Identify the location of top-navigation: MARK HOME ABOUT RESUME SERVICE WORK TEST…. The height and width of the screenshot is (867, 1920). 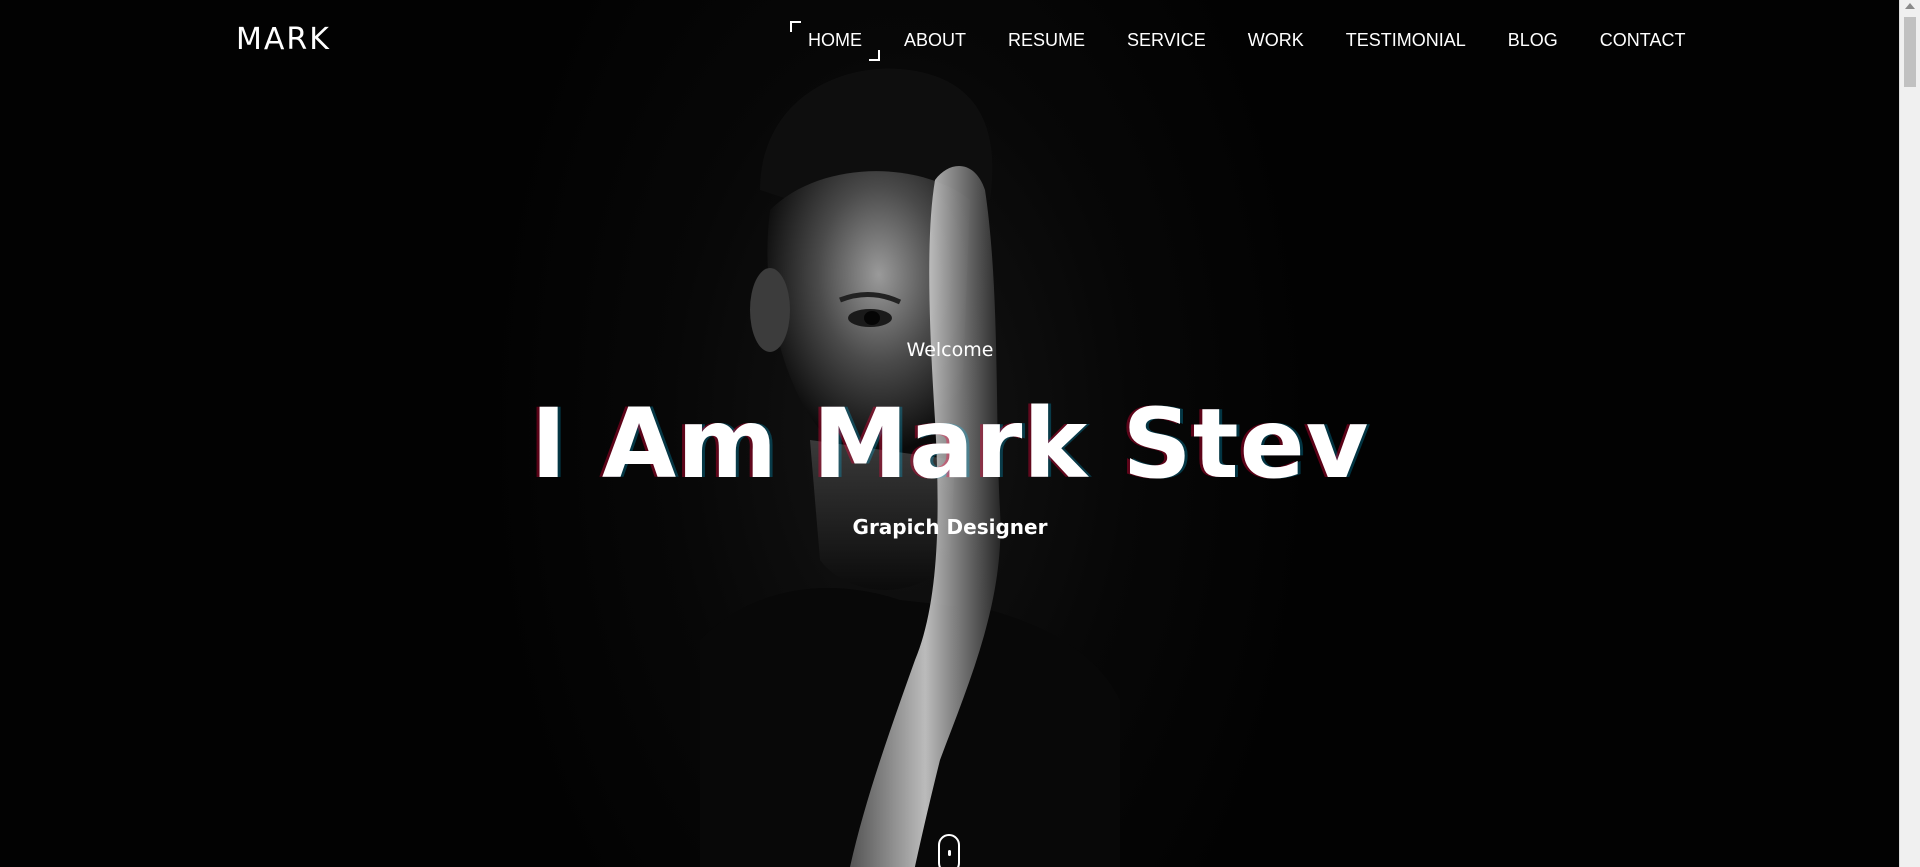
(950, 40).